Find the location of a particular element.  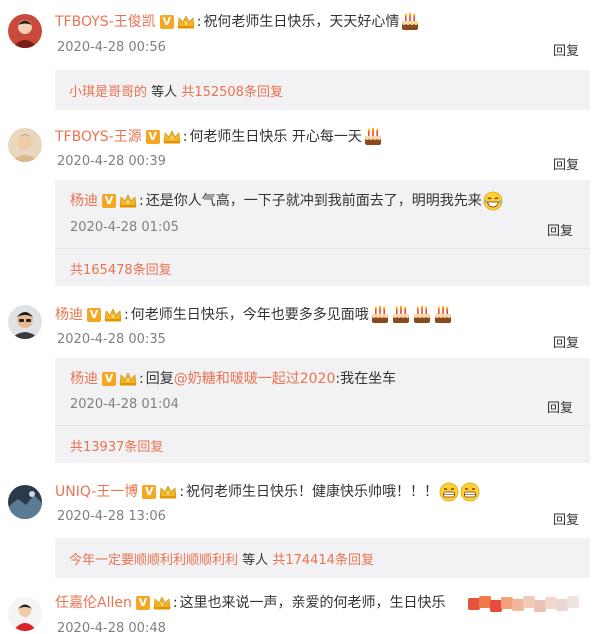

reply-count-link: 共174414条回复 is located at coordinates (323, 560).